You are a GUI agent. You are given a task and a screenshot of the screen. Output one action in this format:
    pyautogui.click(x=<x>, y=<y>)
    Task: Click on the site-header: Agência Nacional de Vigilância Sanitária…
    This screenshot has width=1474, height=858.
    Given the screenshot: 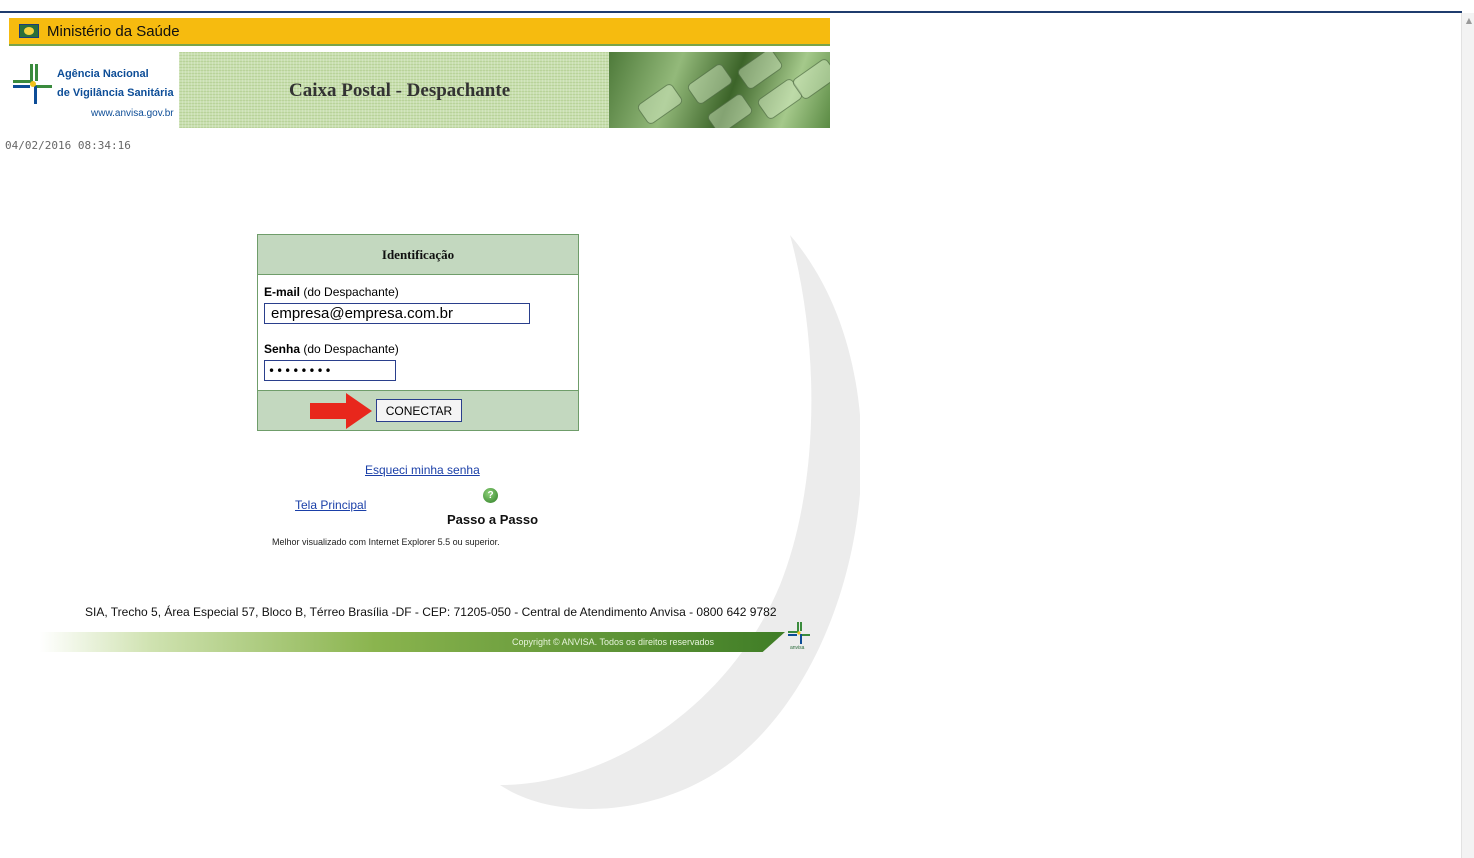 What is the action you would take?
    pyautogui.click(x=419, y=90)
    